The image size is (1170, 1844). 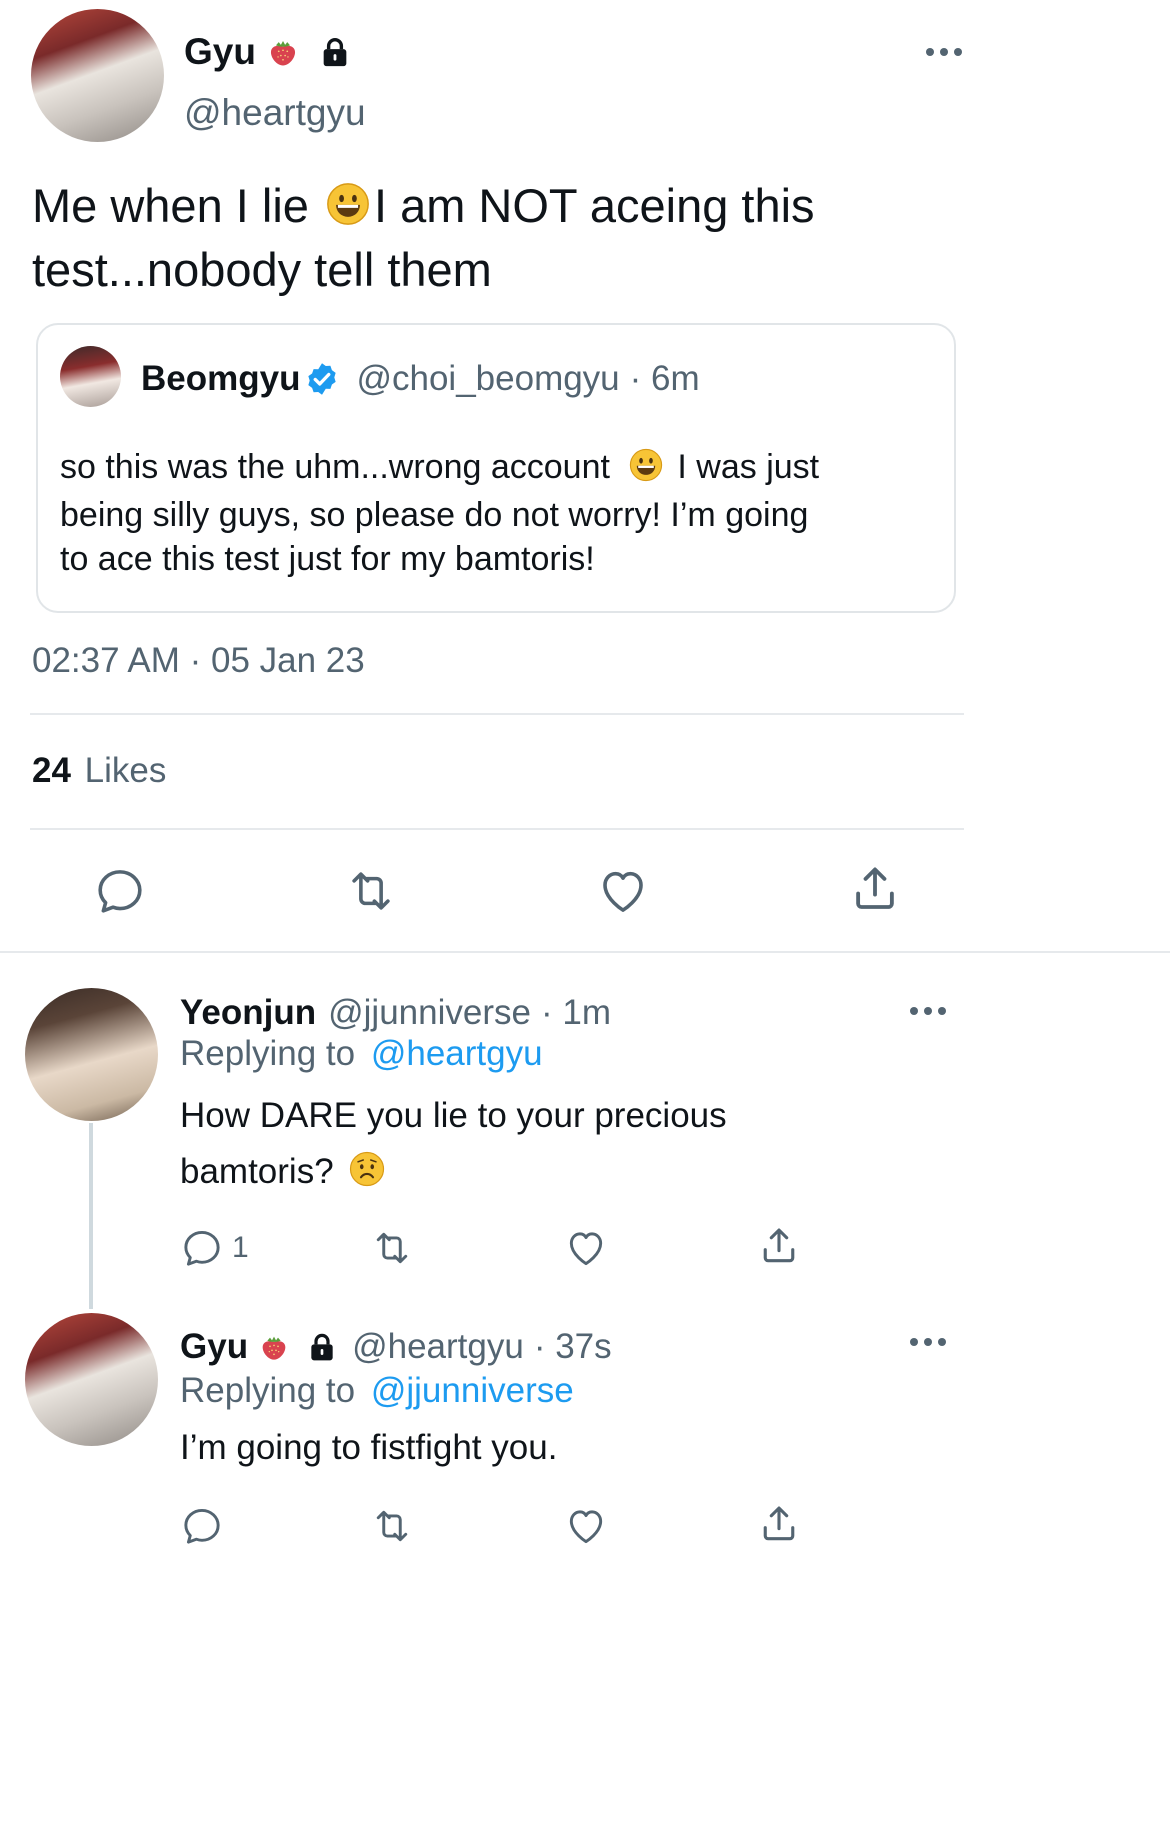 I want to click on reply-time: · 37s, so click(x=572, y=1346).